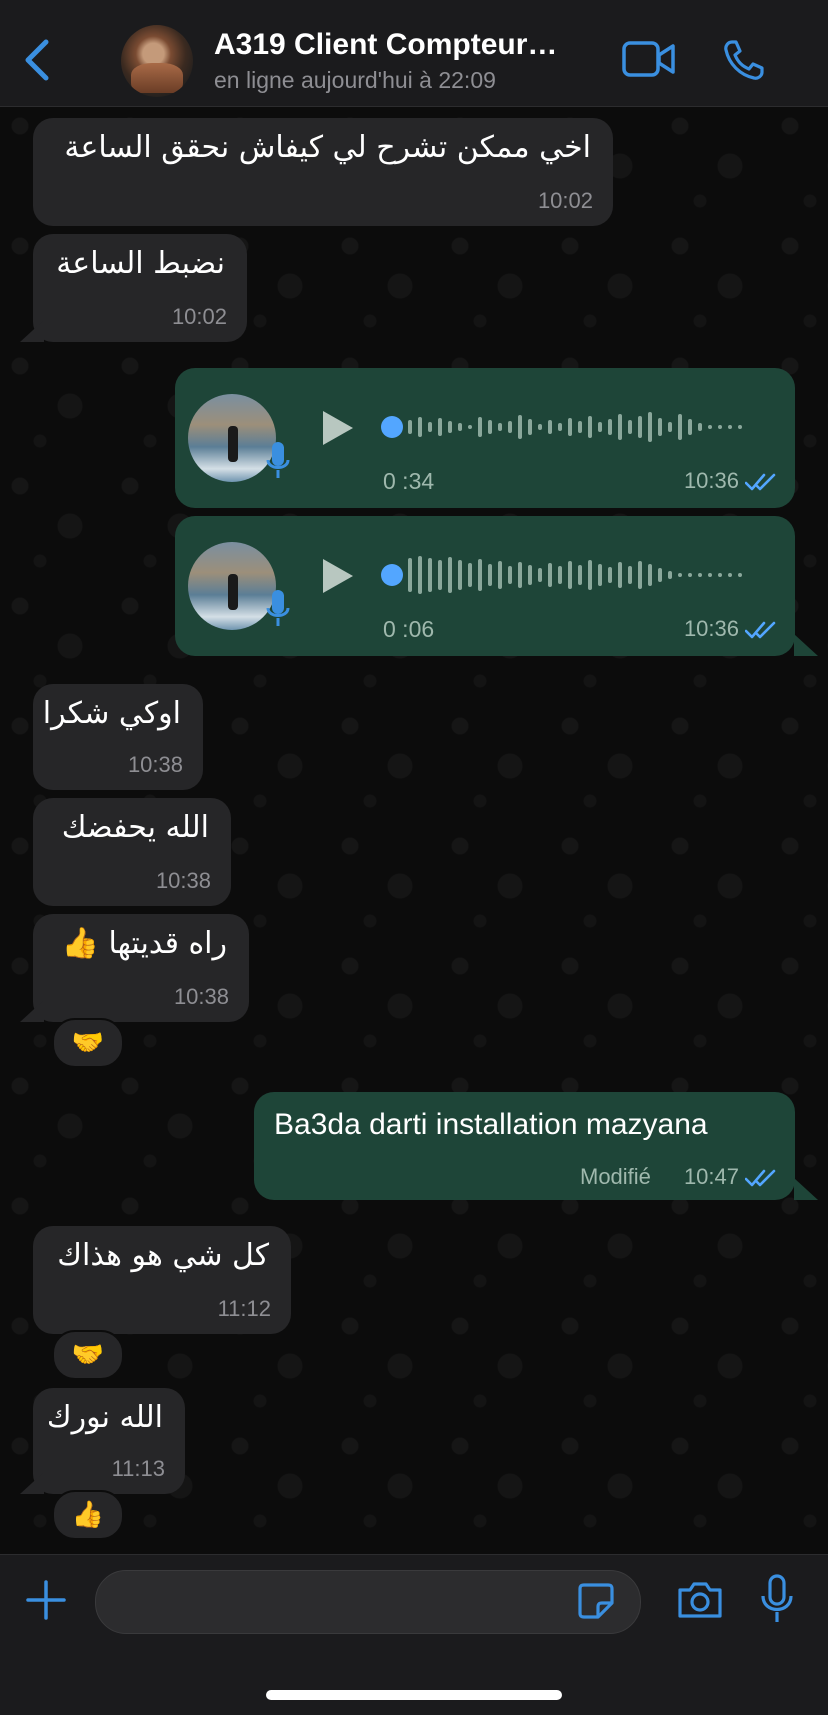 This screenshot has height=1715, width=828. Describe the element at coordinates (109, 1441) in the screenshot. I see `incoming-message: الله نورك 11:13` at that location.